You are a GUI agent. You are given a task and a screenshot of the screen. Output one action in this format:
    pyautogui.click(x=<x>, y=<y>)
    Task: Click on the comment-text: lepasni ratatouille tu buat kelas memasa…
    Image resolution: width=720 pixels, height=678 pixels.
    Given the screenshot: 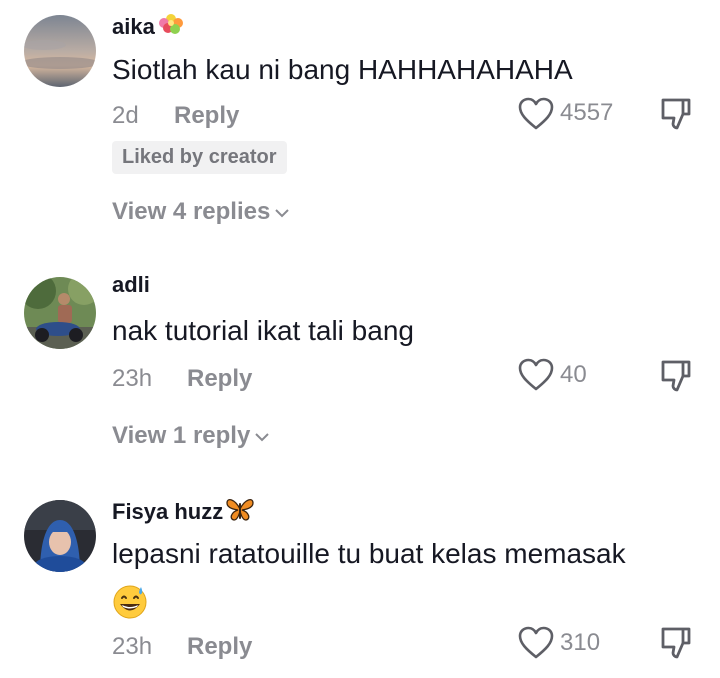 What is the action you would take?
    pyautogui.click(x=369, y=553)
    